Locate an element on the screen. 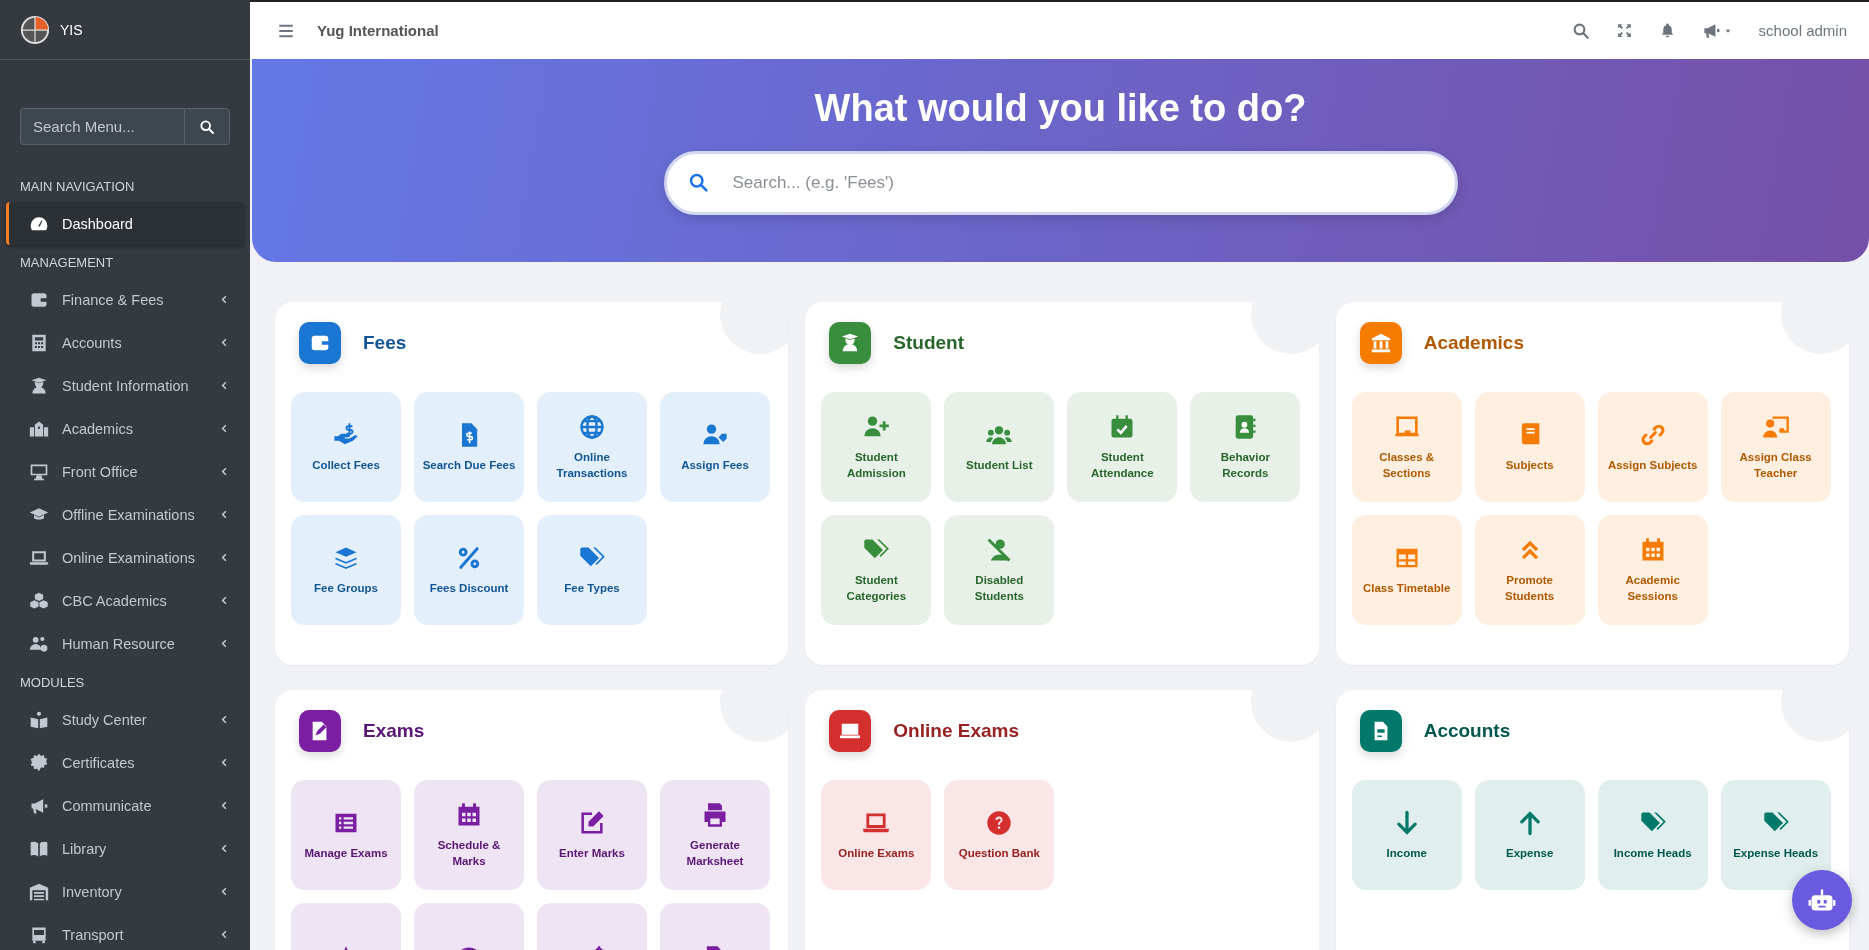 The height and width of the screenshot is (950, 1869). action-search-field: Search... (e.g. 'Fees') is located at coordinates (1060, 183).